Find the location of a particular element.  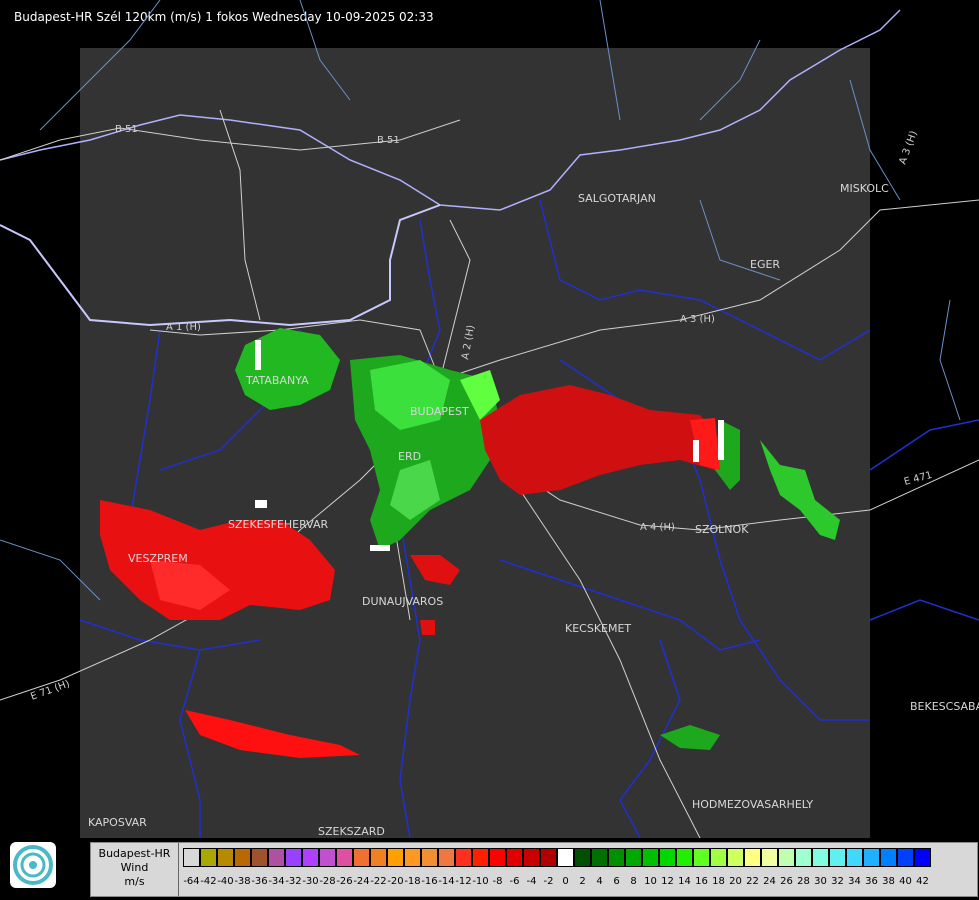

legend-tick: -64 is located at coordinates (191, 881).